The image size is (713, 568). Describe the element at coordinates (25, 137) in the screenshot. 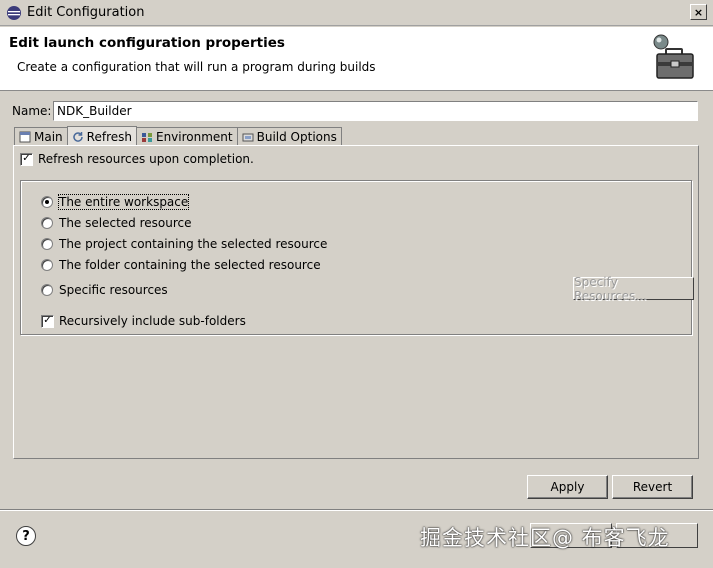

I see `main-tab-icon` at that location.